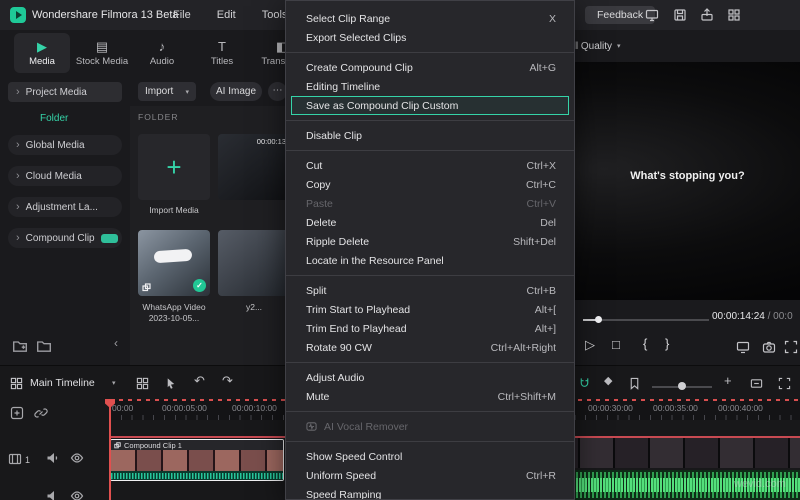  Describe the element at coordinates (162, 61) in the screenshot. I see `tab-label: Audio` at that location.